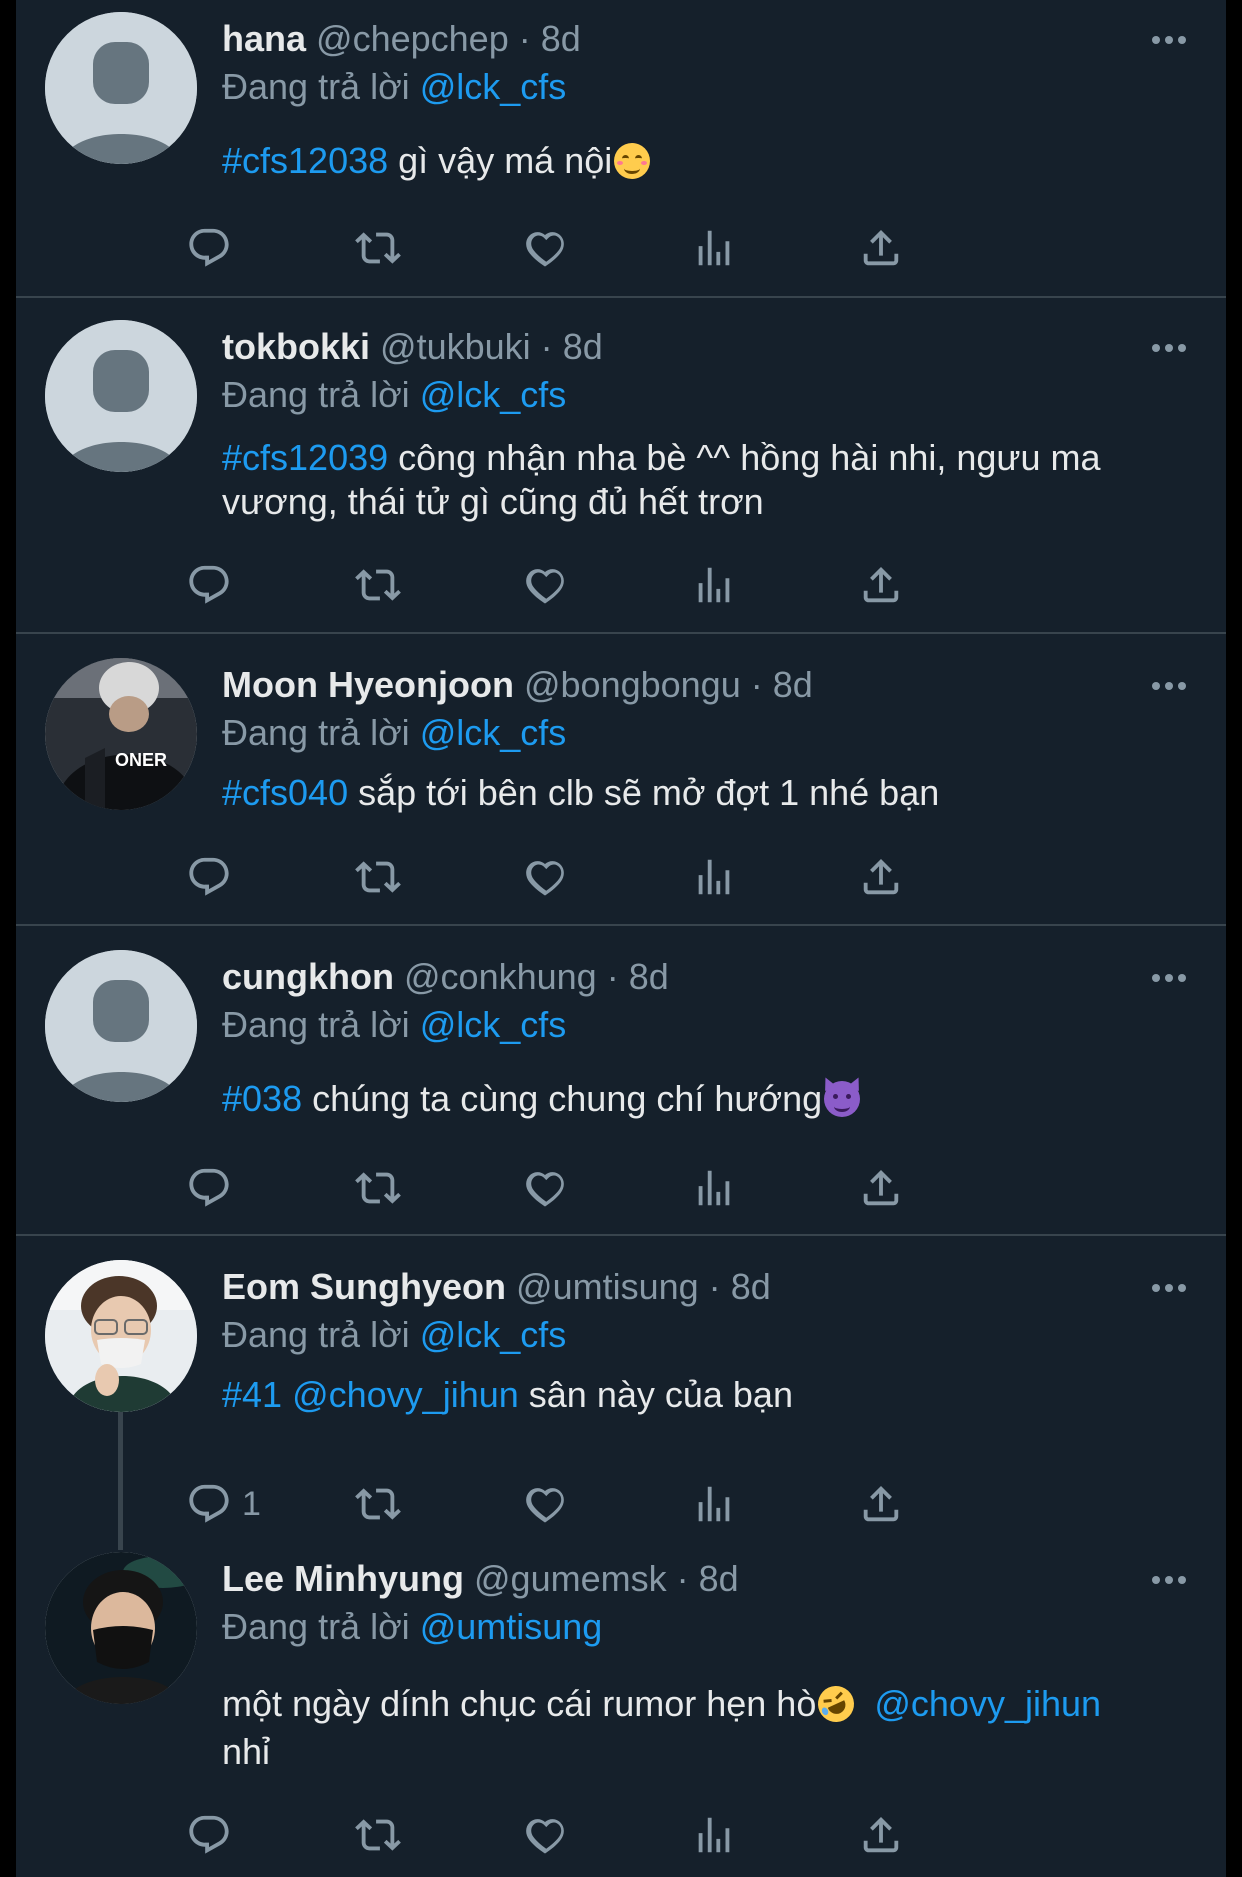  Describe the element at coordinates (308, 976) in the screenshot. I see `display-name: cungkhon` at that location.